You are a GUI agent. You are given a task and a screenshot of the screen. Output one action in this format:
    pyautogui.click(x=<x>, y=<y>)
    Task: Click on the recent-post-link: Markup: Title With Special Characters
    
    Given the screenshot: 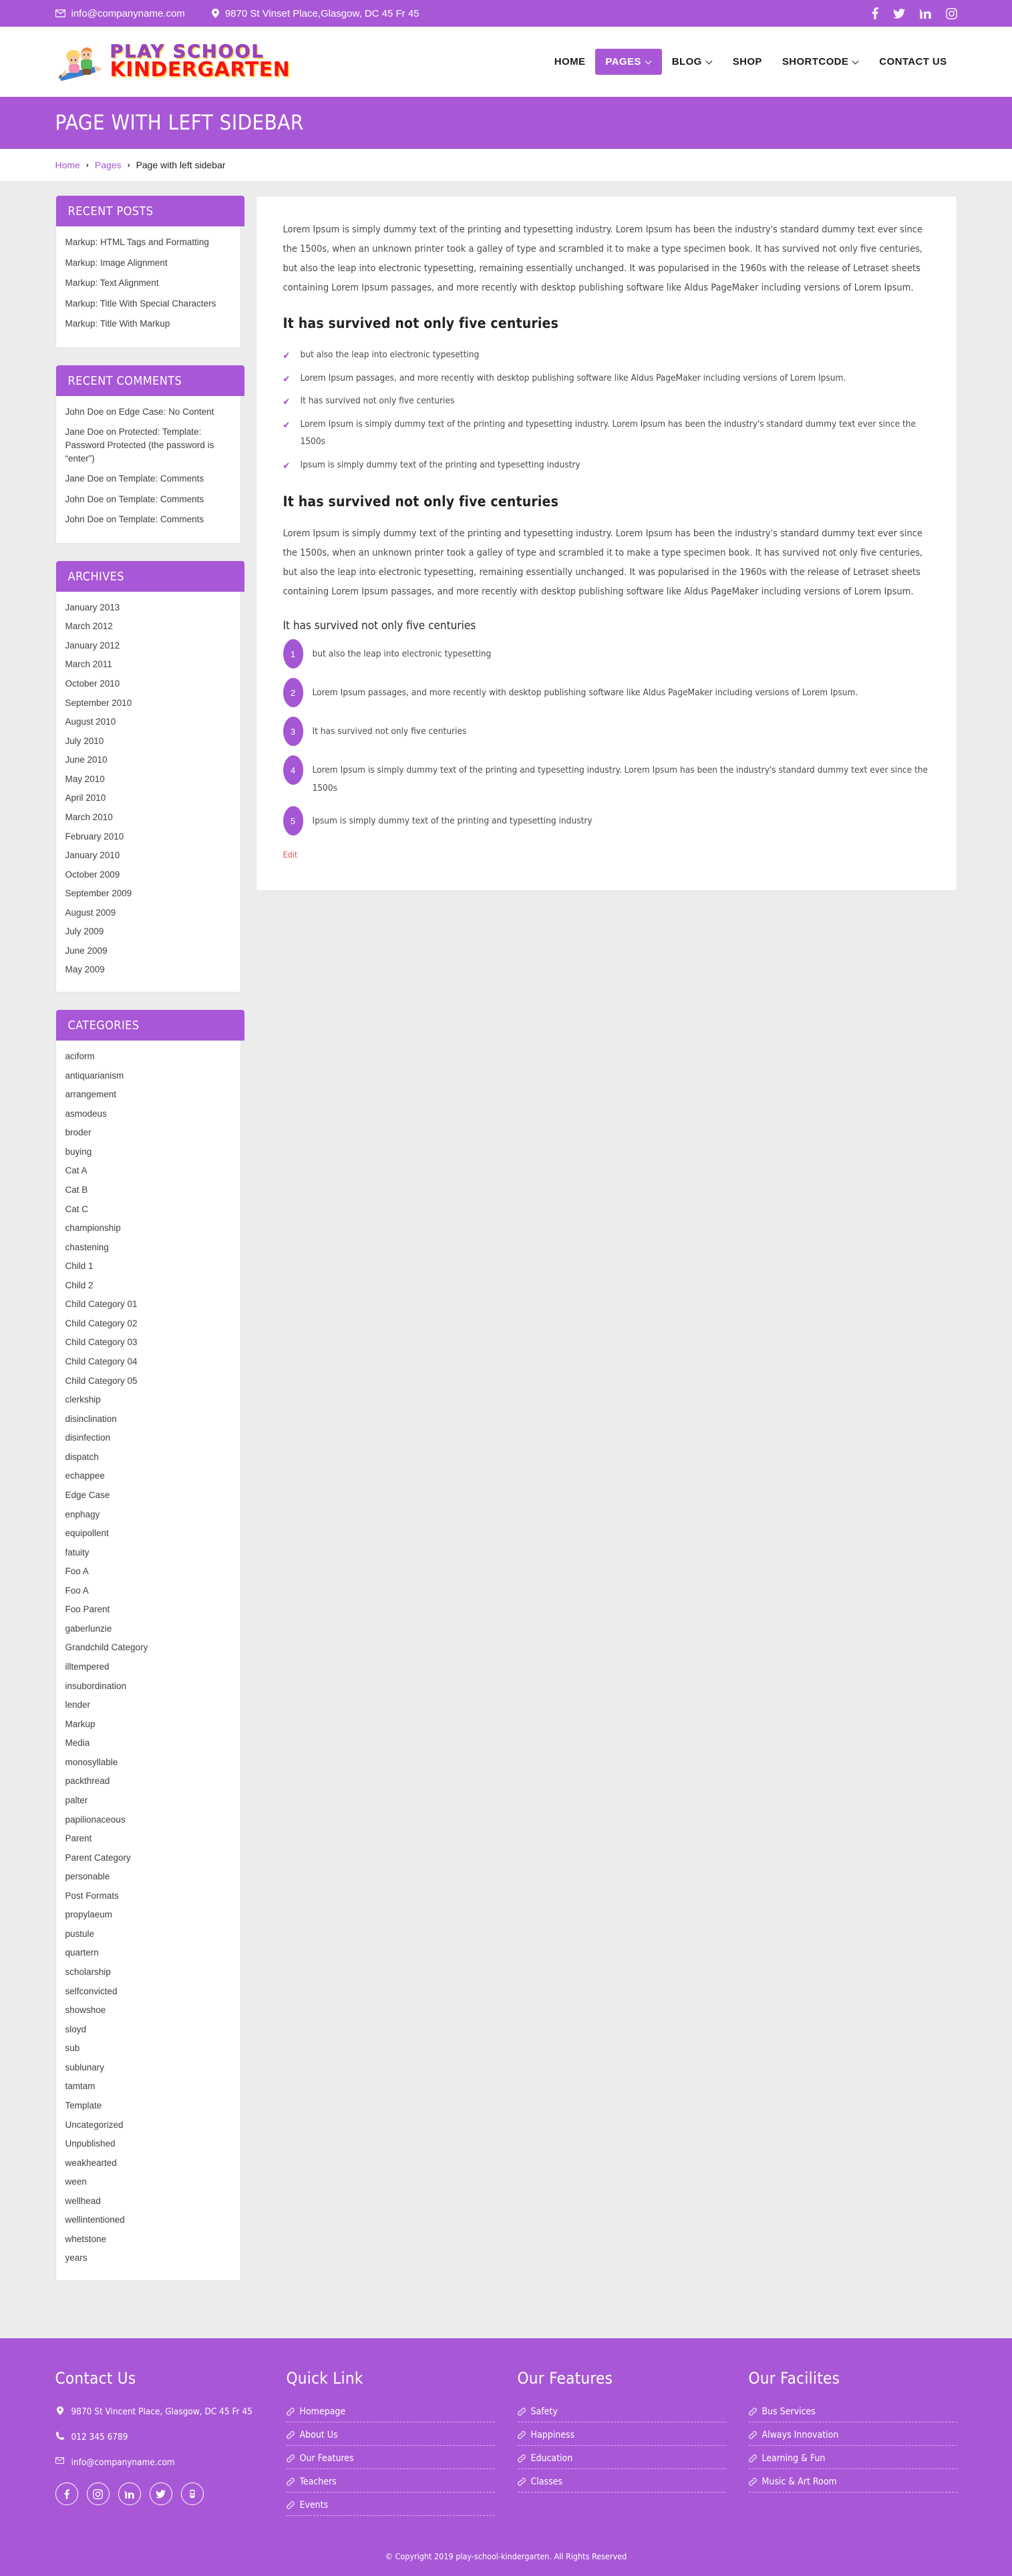 What is the action you would take?
    pyautogui.click(x=147, y=304)
    